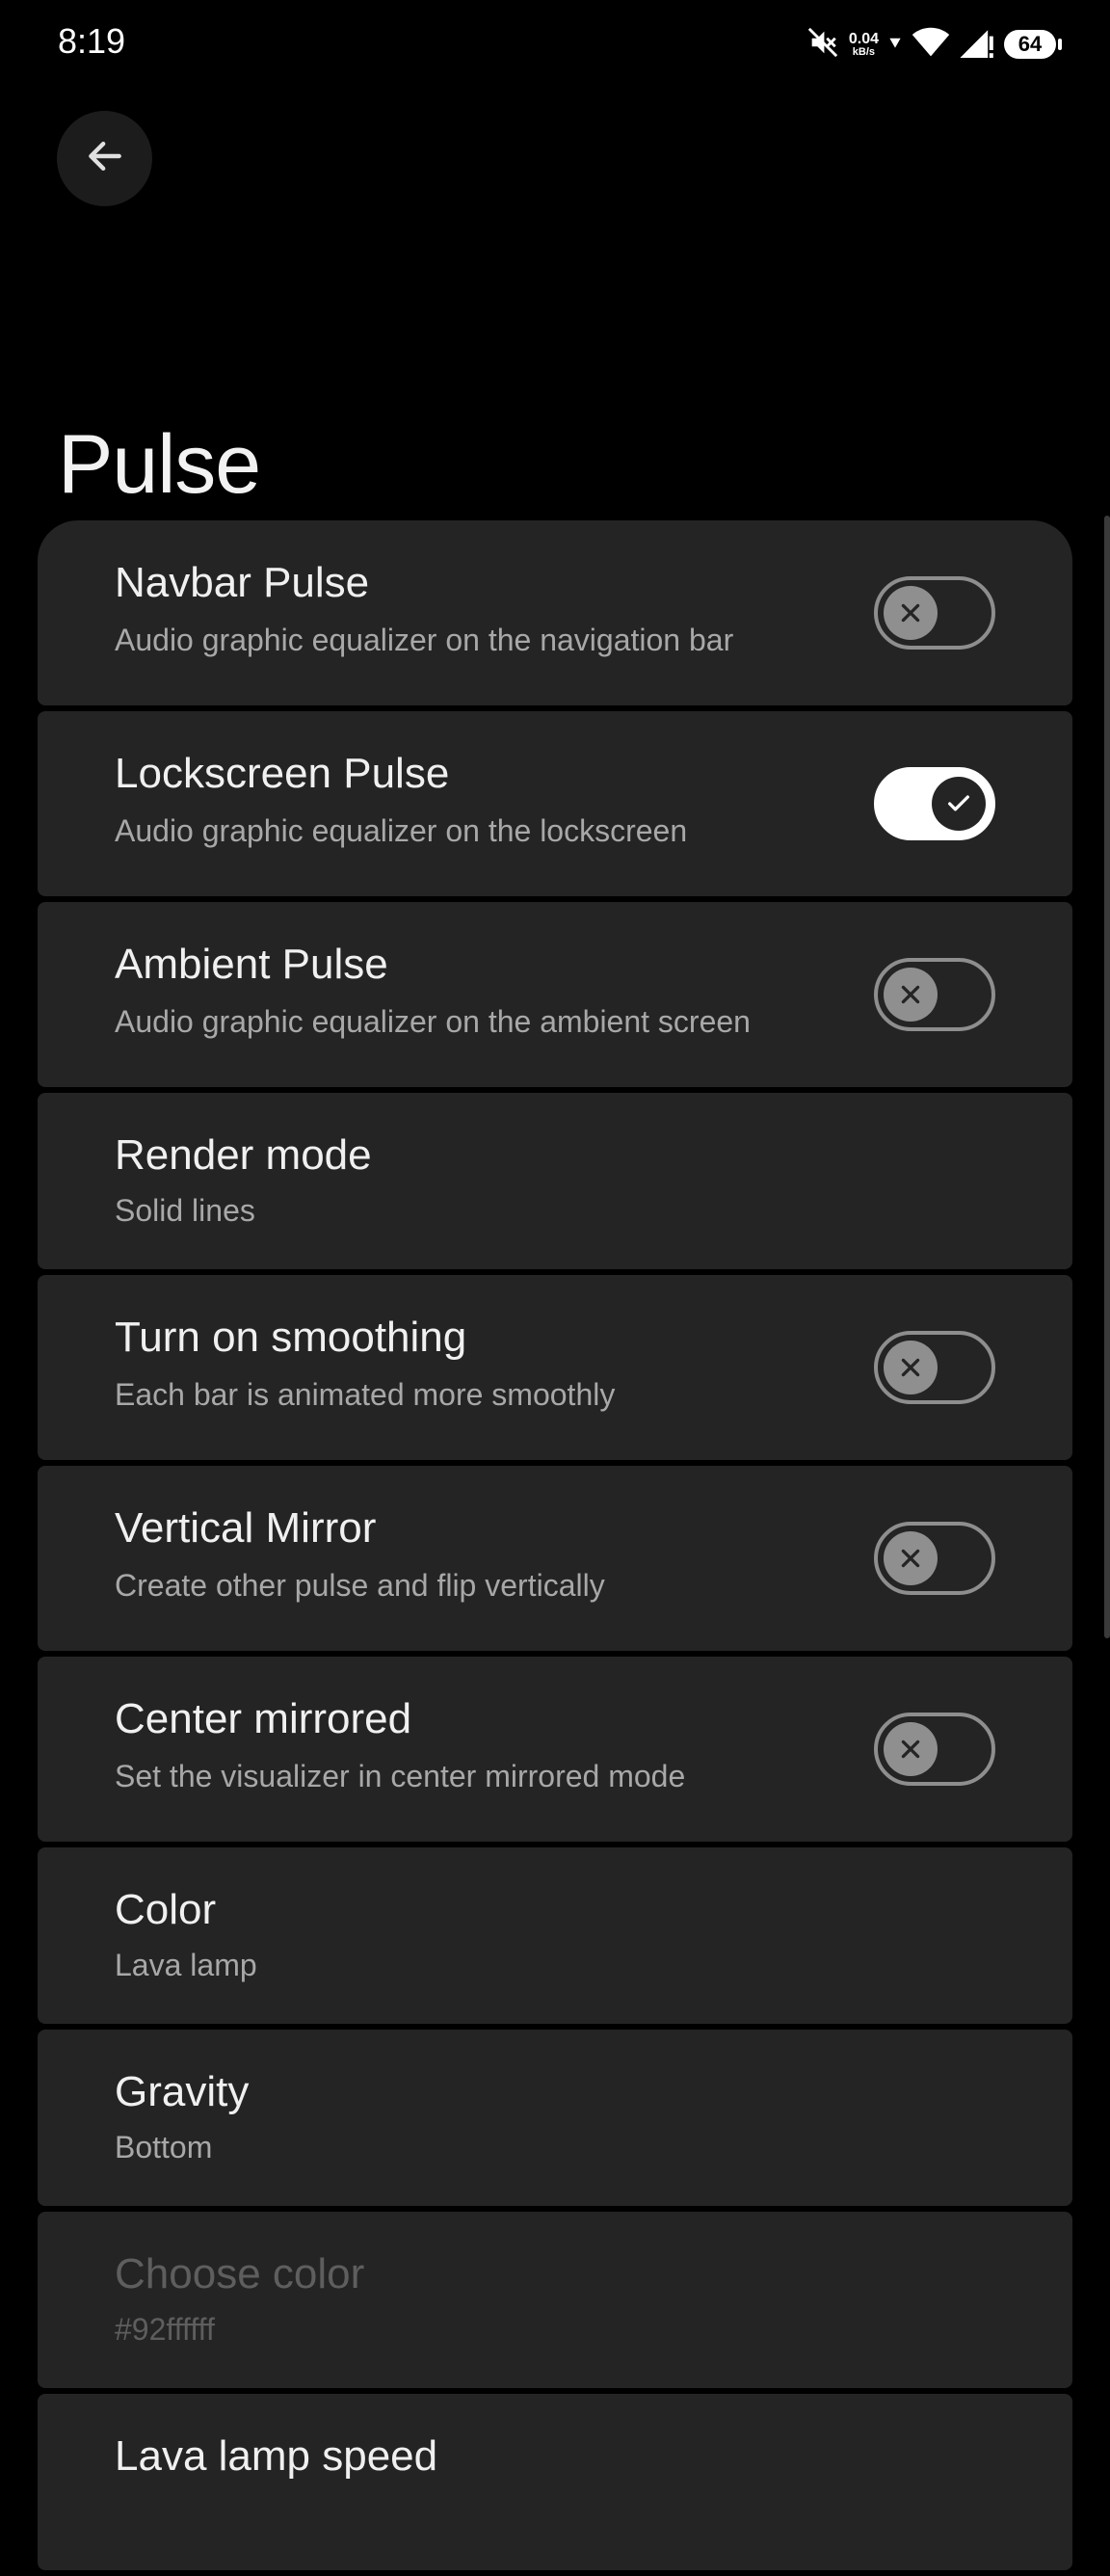 This screenshot has width=1110, height=2576. I want to click on page-title: Pulse, so click(159, 464).